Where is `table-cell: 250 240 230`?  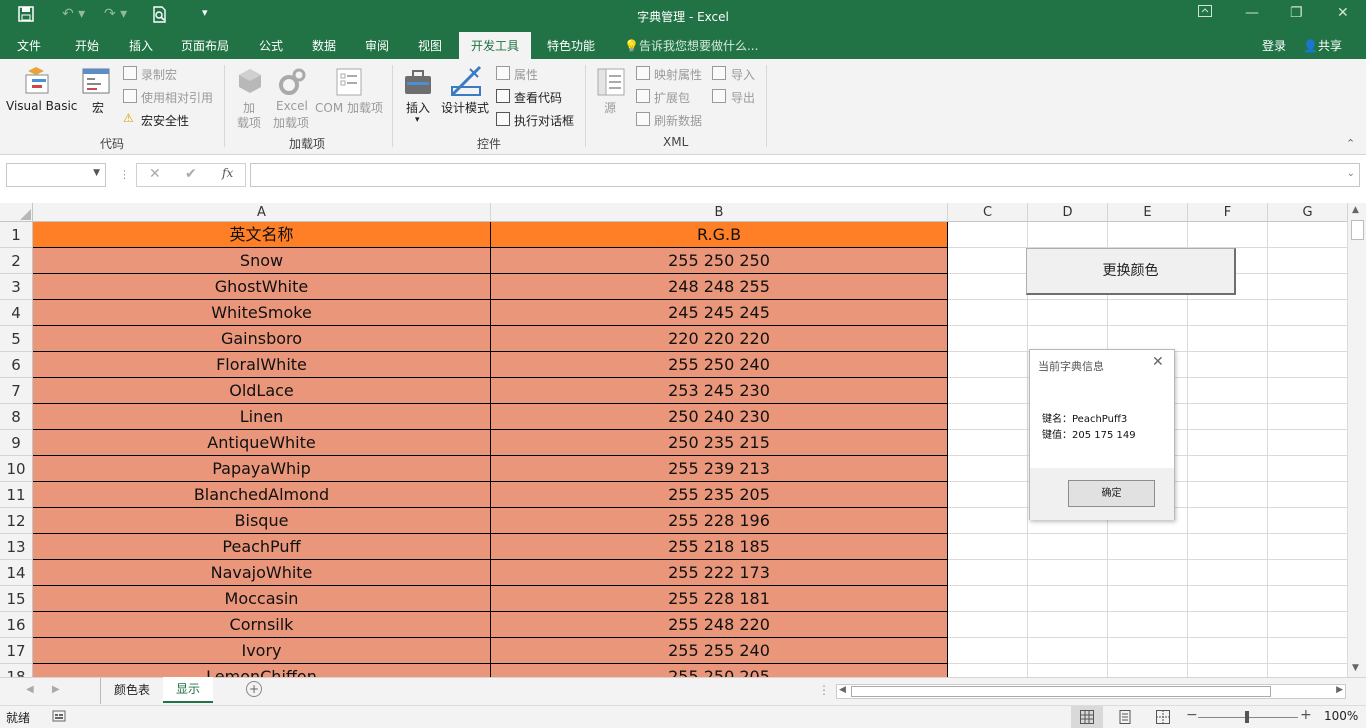
table-cell: 250 240 230 is located at coordinates (719, 417).